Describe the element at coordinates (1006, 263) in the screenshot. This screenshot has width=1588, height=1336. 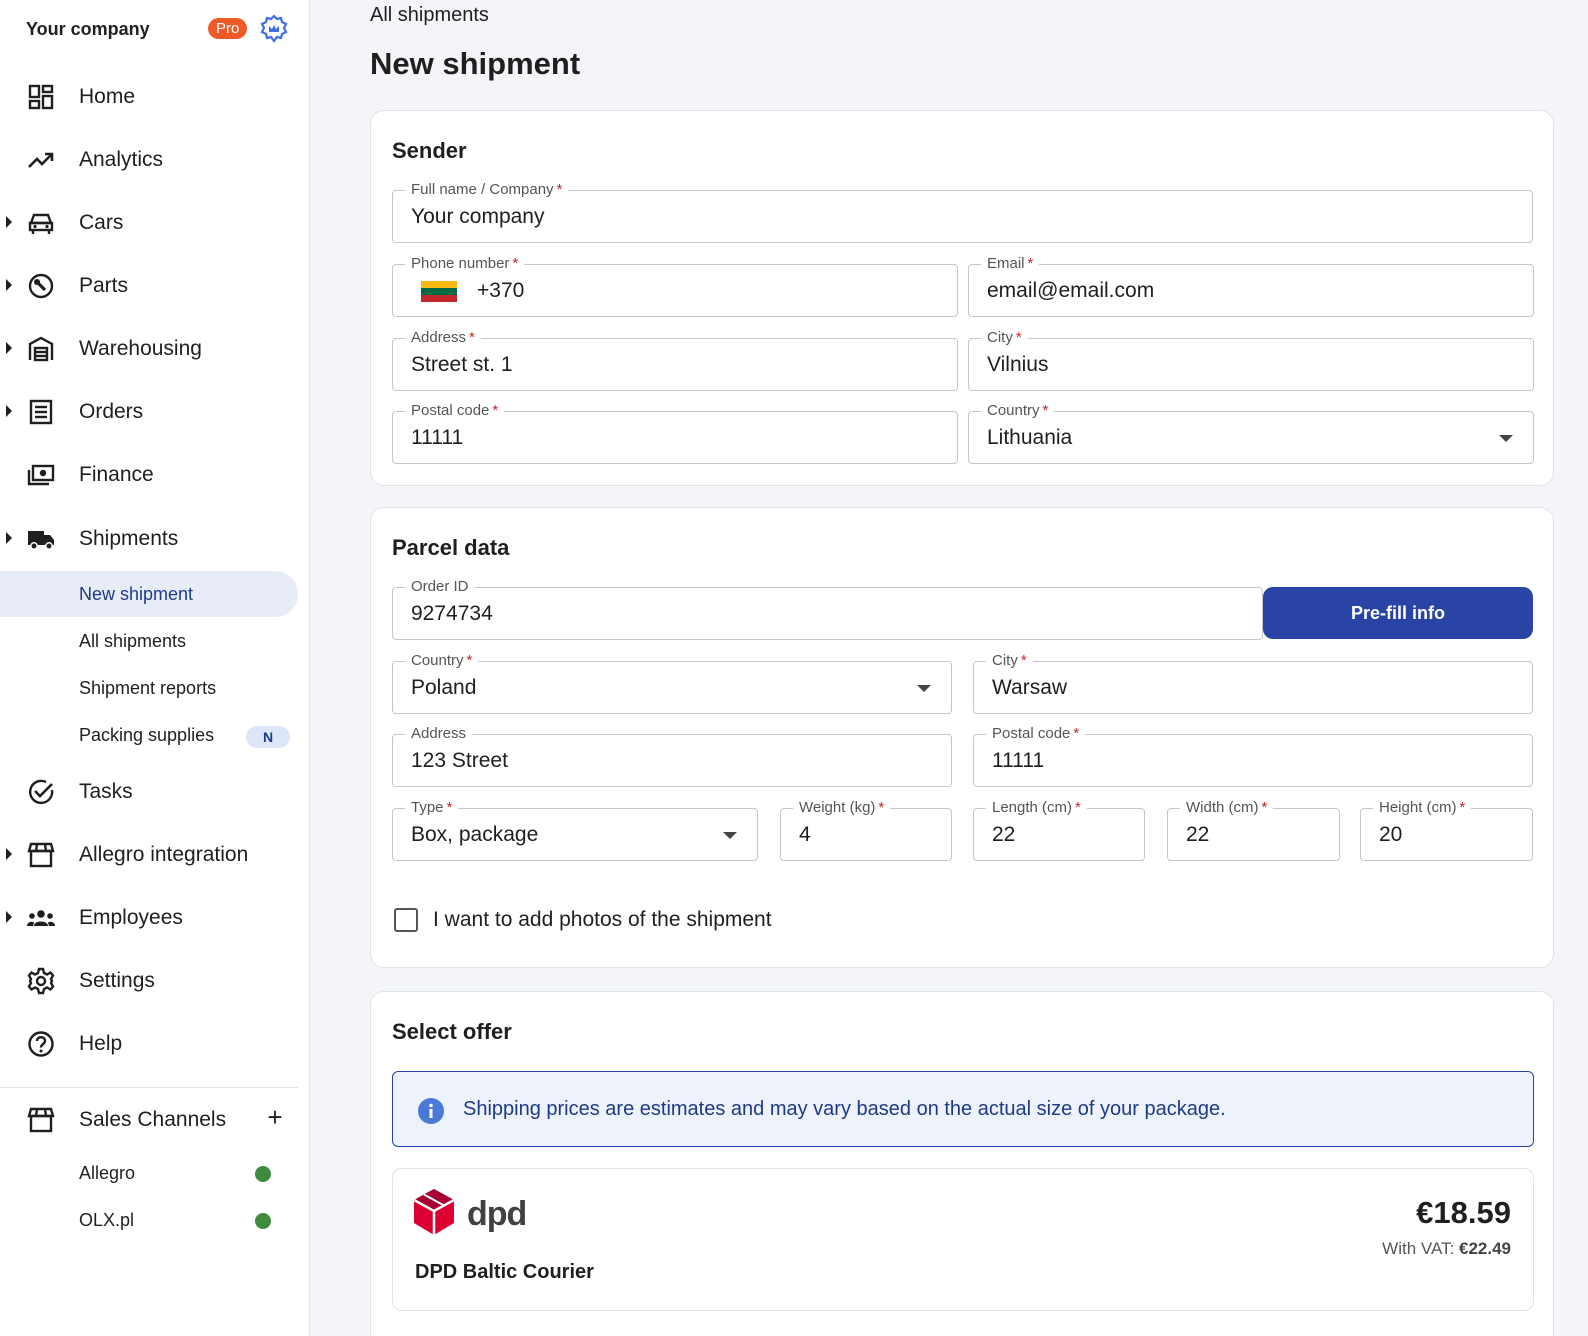
I see `email-label: Email` at that location.